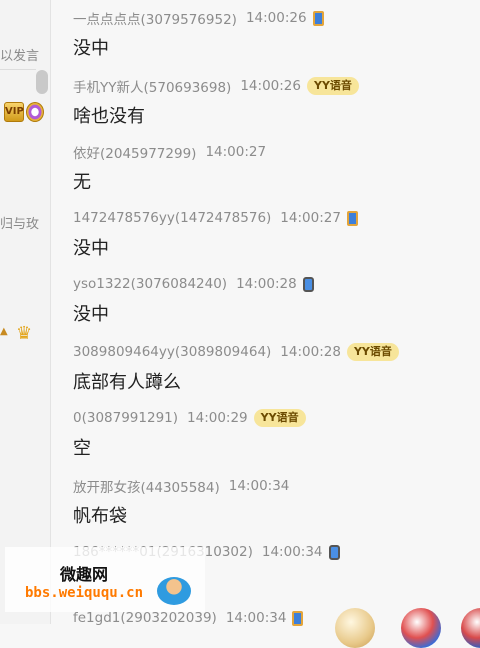 Image resolution: width=480 pixels, height=648 pixels. I want to click on message-meta: 一点点点点(3079576952) 14:00:26, so click(198, 18).